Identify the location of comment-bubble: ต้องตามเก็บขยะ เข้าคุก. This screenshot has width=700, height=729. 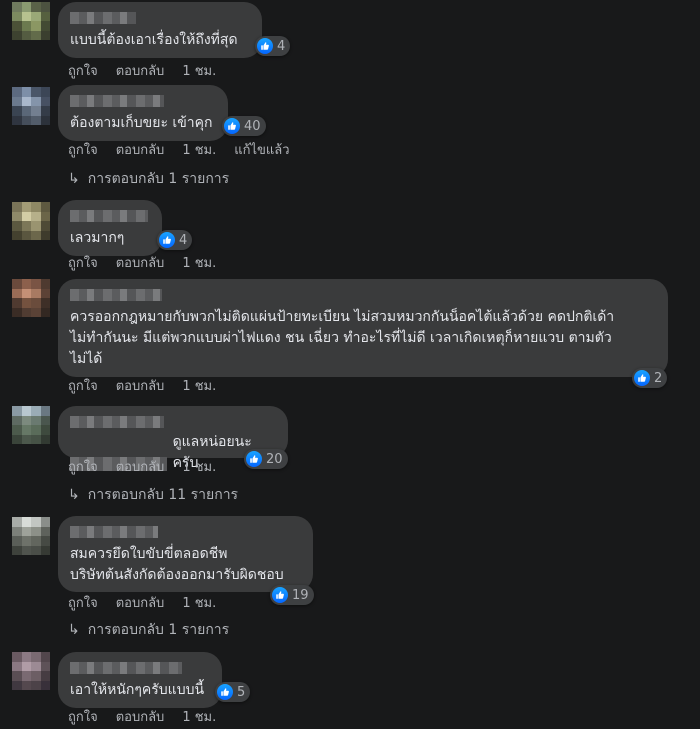
(143, 113).